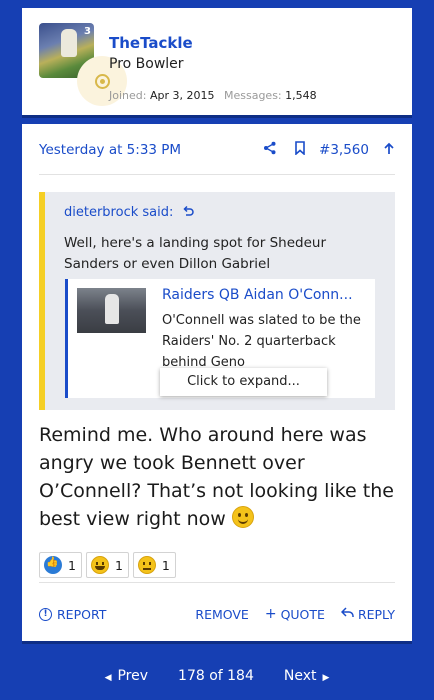 This screenshot has width=434, height=700. What do you see at coordinates (45, 614) in the screenshot?
I see `report-icon: !` at bounding box center [45, 614].